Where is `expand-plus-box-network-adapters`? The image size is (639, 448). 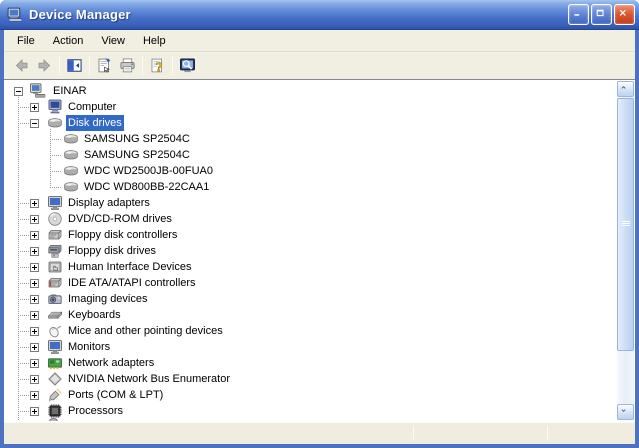
expand-plus-box-network-adapters is located at coordinates (34, 363).